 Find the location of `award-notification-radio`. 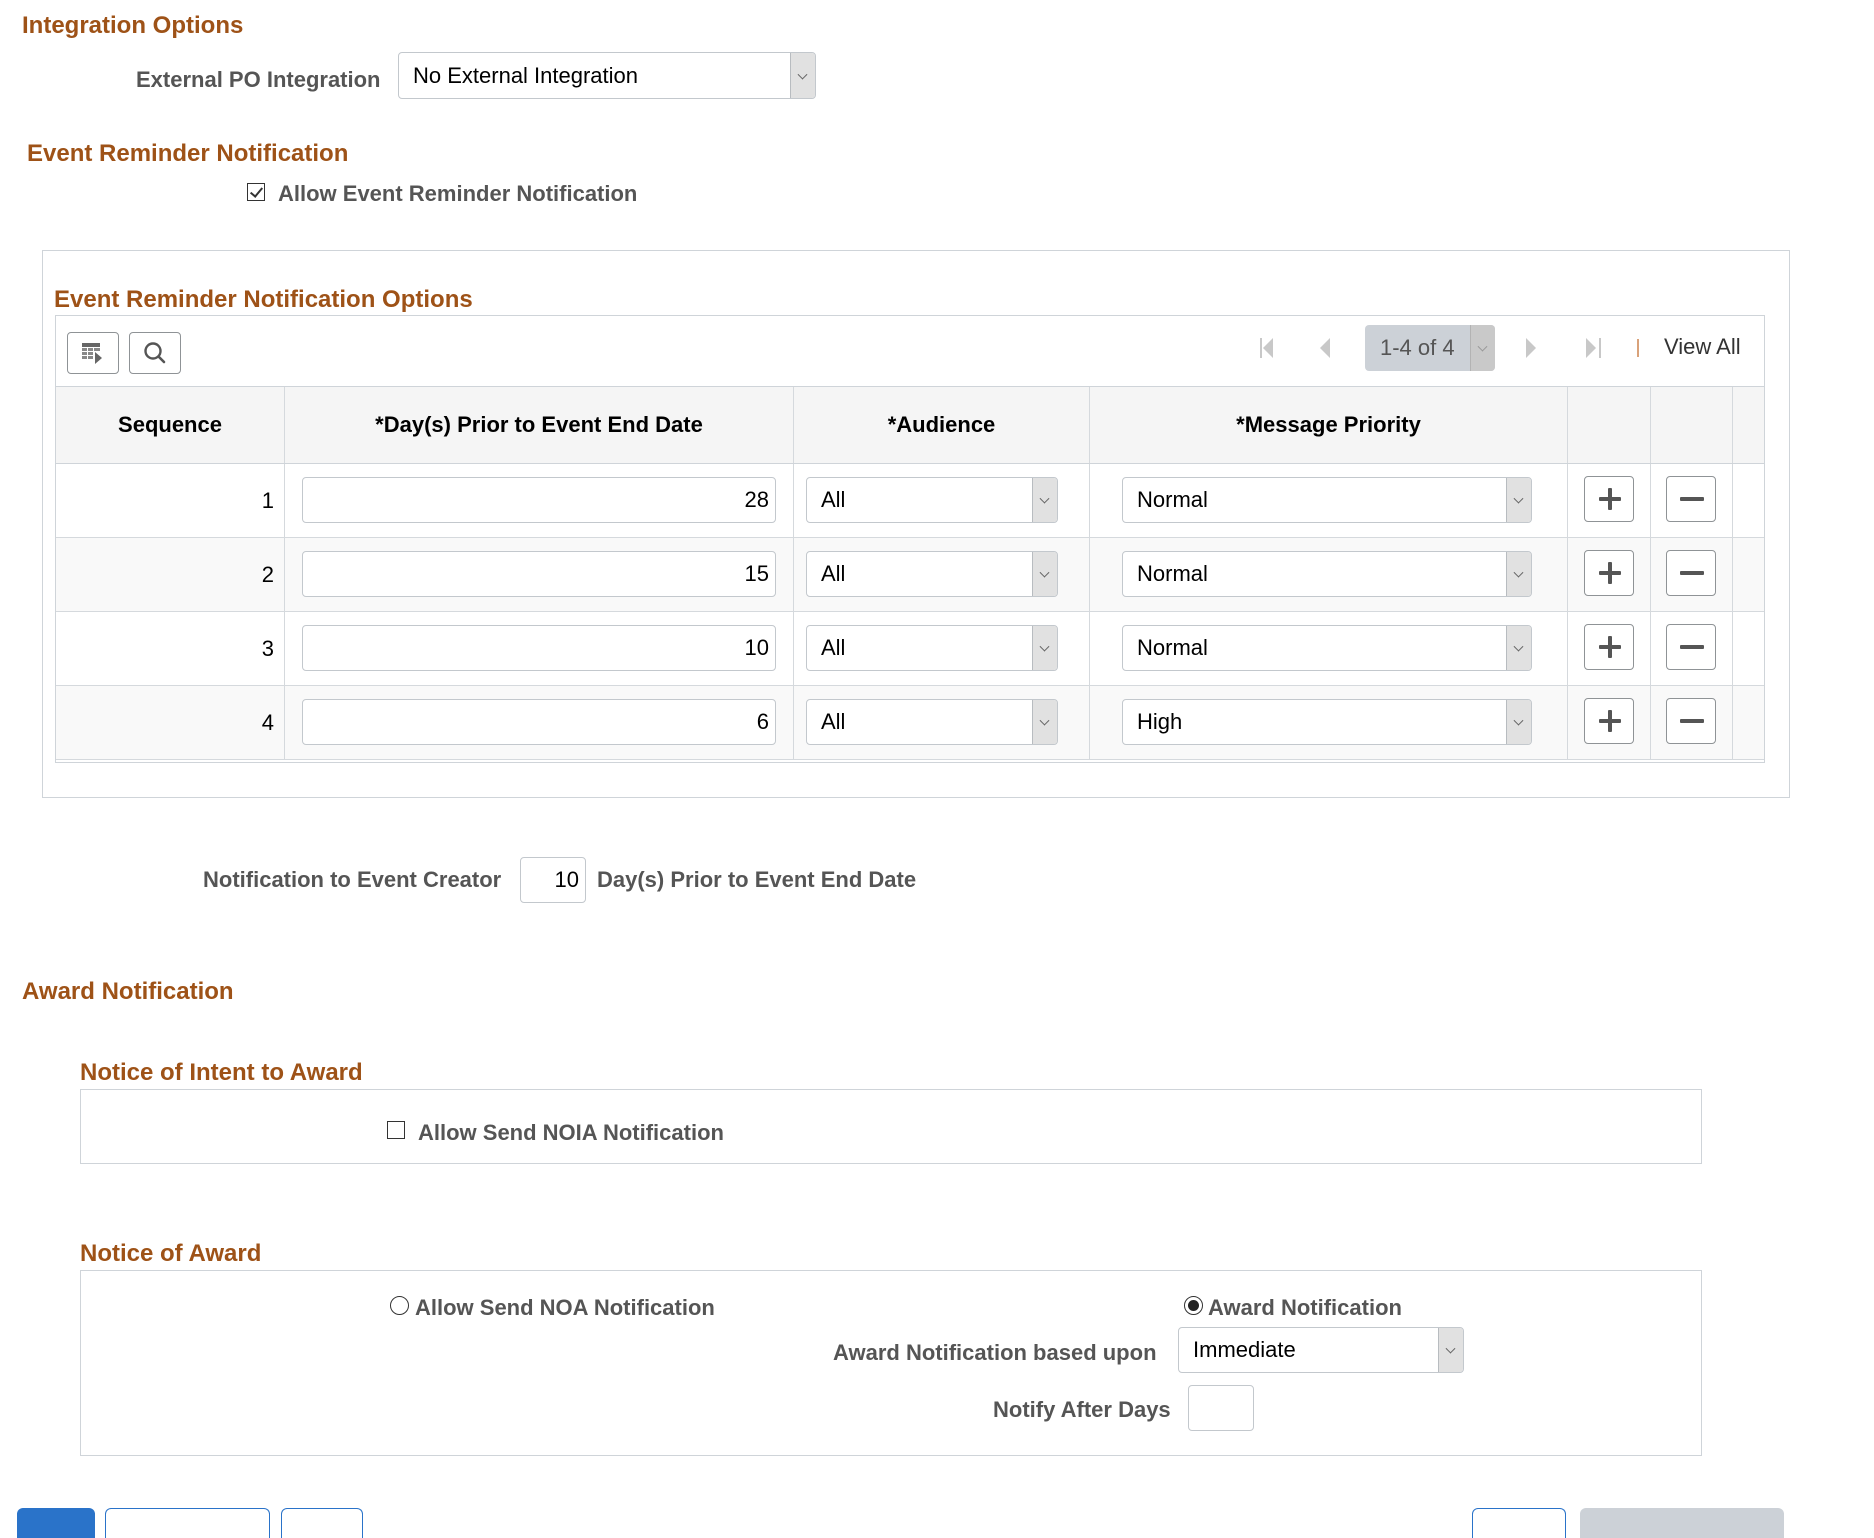

award-notification-radio is located at coordinates (1193, 1305).